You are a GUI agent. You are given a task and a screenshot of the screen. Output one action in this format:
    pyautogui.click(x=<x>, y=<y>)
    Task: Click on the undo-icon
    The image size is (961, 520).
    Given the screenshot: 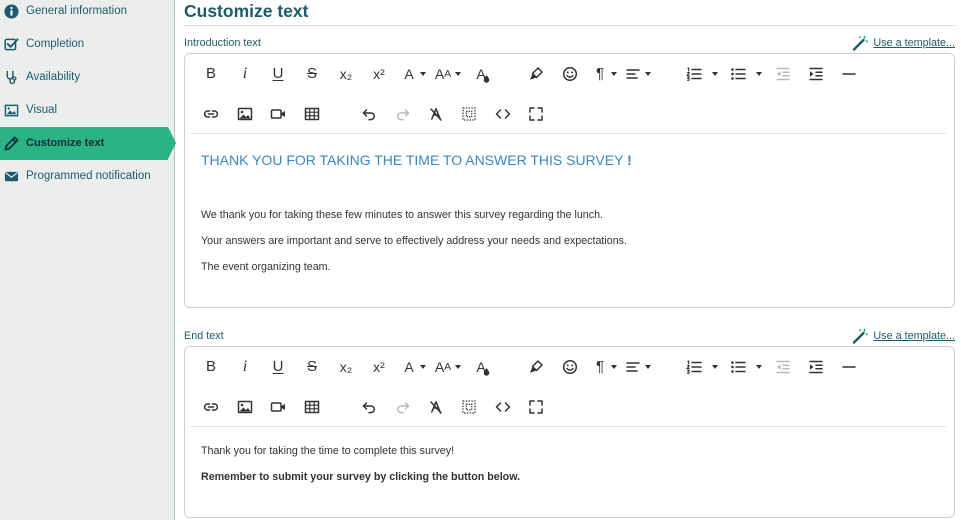 What is the action you would take?
    pyautogui.click(x=369, y=407)
    